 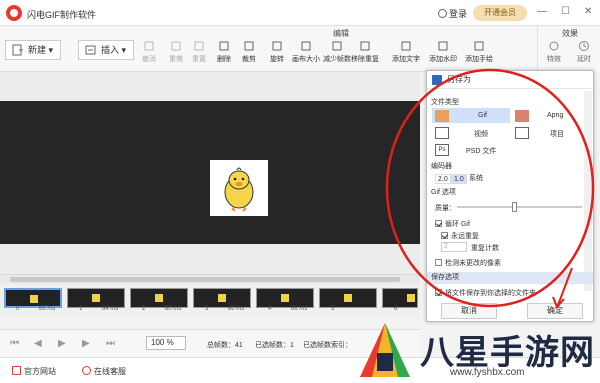 I want to click on support-label: 在线客服, so click(x=110, y=371).